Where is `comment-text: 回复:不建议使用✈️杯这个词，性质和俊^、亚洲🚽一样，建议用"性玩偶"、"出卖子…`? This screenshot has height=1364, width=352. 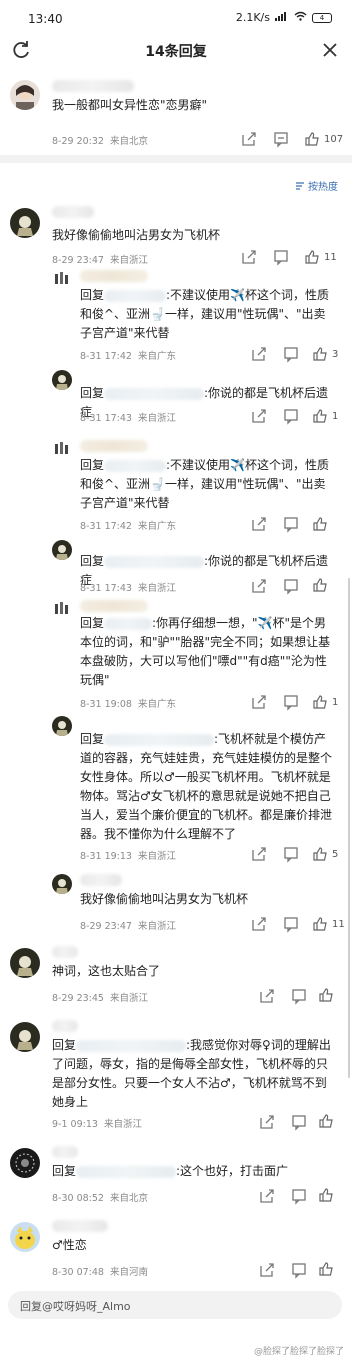
comment-text: 回复:不建议使用✈️杯这个词，性质和俊^、亚洲🚽一样，建议用"性玩偶"、"出卖子… is located at coordinates (205, 484).